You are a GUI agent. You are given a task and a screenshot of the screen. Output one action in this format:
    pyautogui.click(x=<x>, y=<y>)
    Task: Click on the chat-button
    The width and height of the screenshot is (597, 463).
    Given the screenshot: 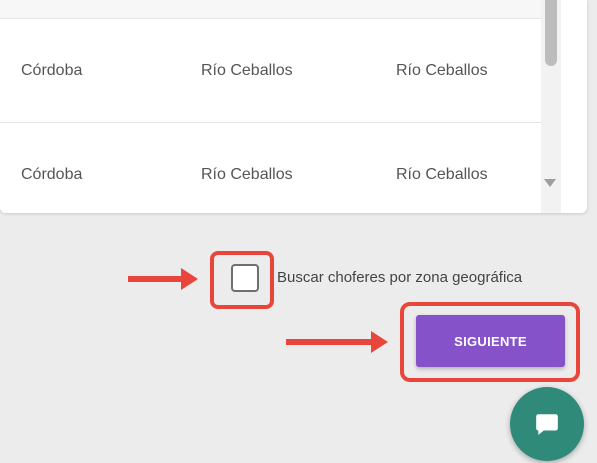 What is the action you would take?
    pyautogui.click(x=547, y=424)
    